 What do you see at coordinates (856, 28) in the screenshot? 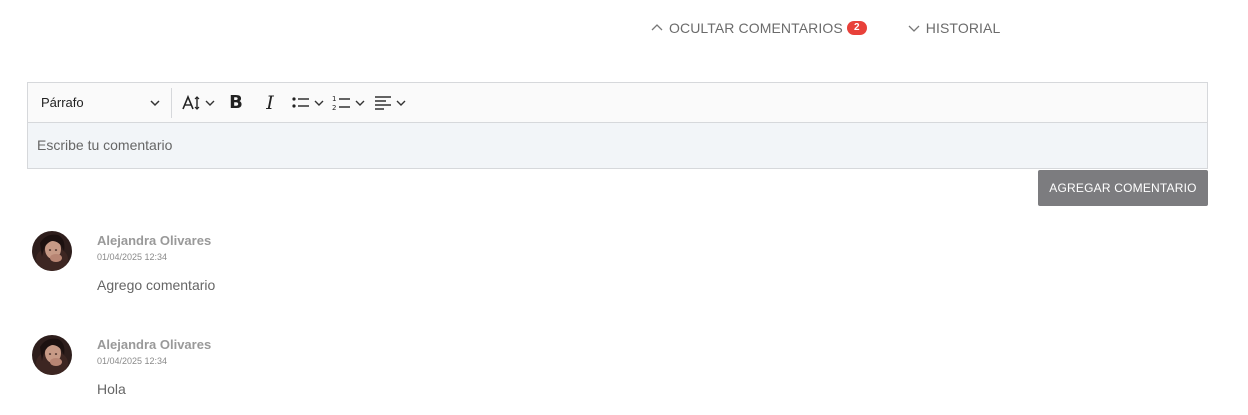
I see `comment-count-badge: 2` at bounding box center [856, 28].